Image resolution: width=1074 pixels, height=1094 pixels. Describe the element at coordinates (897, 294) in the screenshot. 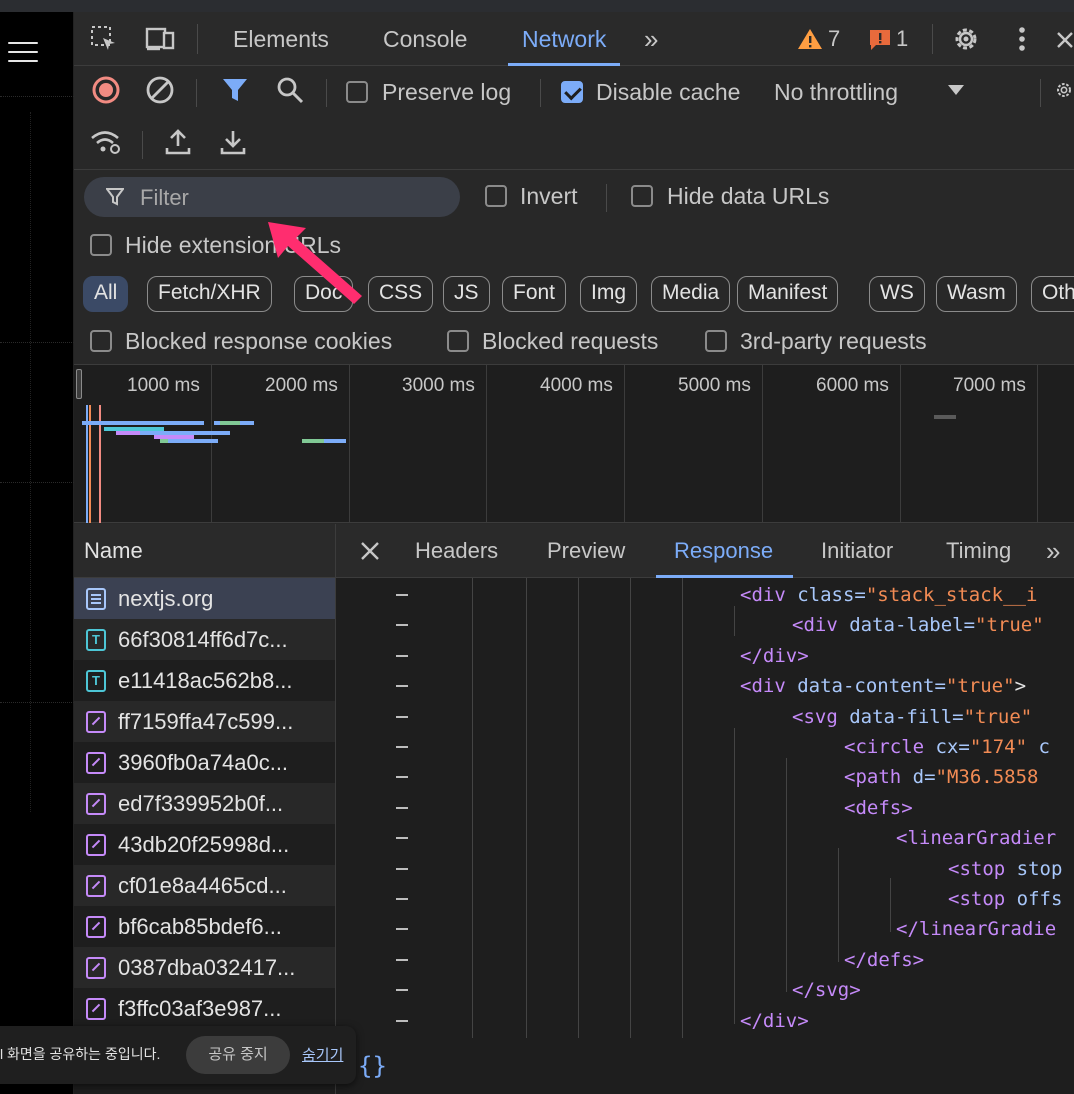

I see `filter-chip-ws: WS` at that location.